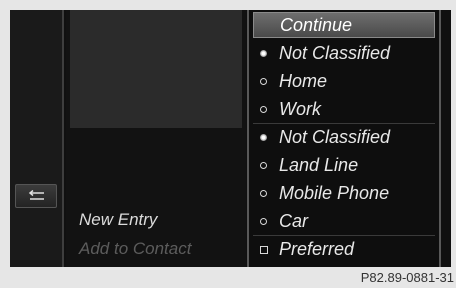 The image size is (456, 288). I want to click on menu-item-not-classified: Not Classified, so click(344, 54).